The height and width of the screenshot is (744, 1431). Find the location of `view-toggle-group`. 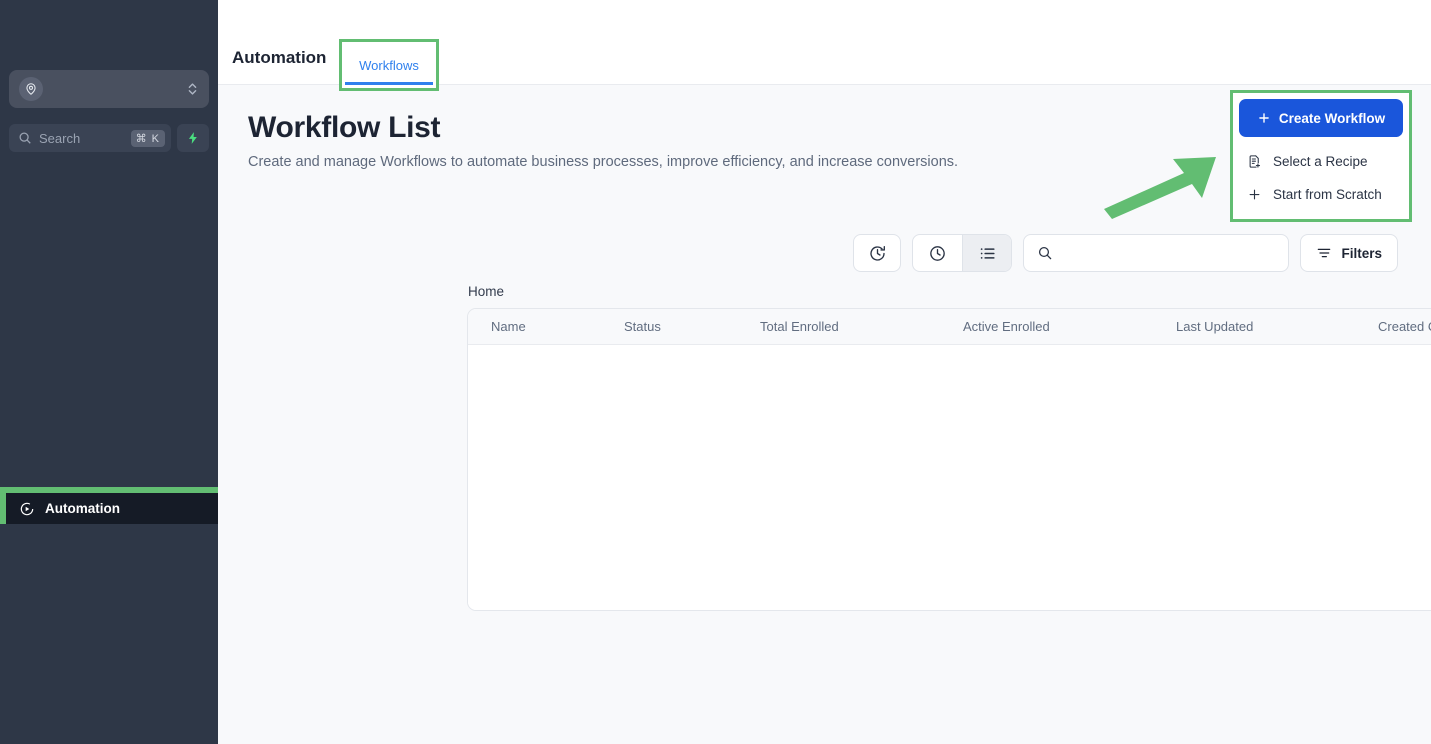

view-toggle-group is located at coordinates (962, 253).